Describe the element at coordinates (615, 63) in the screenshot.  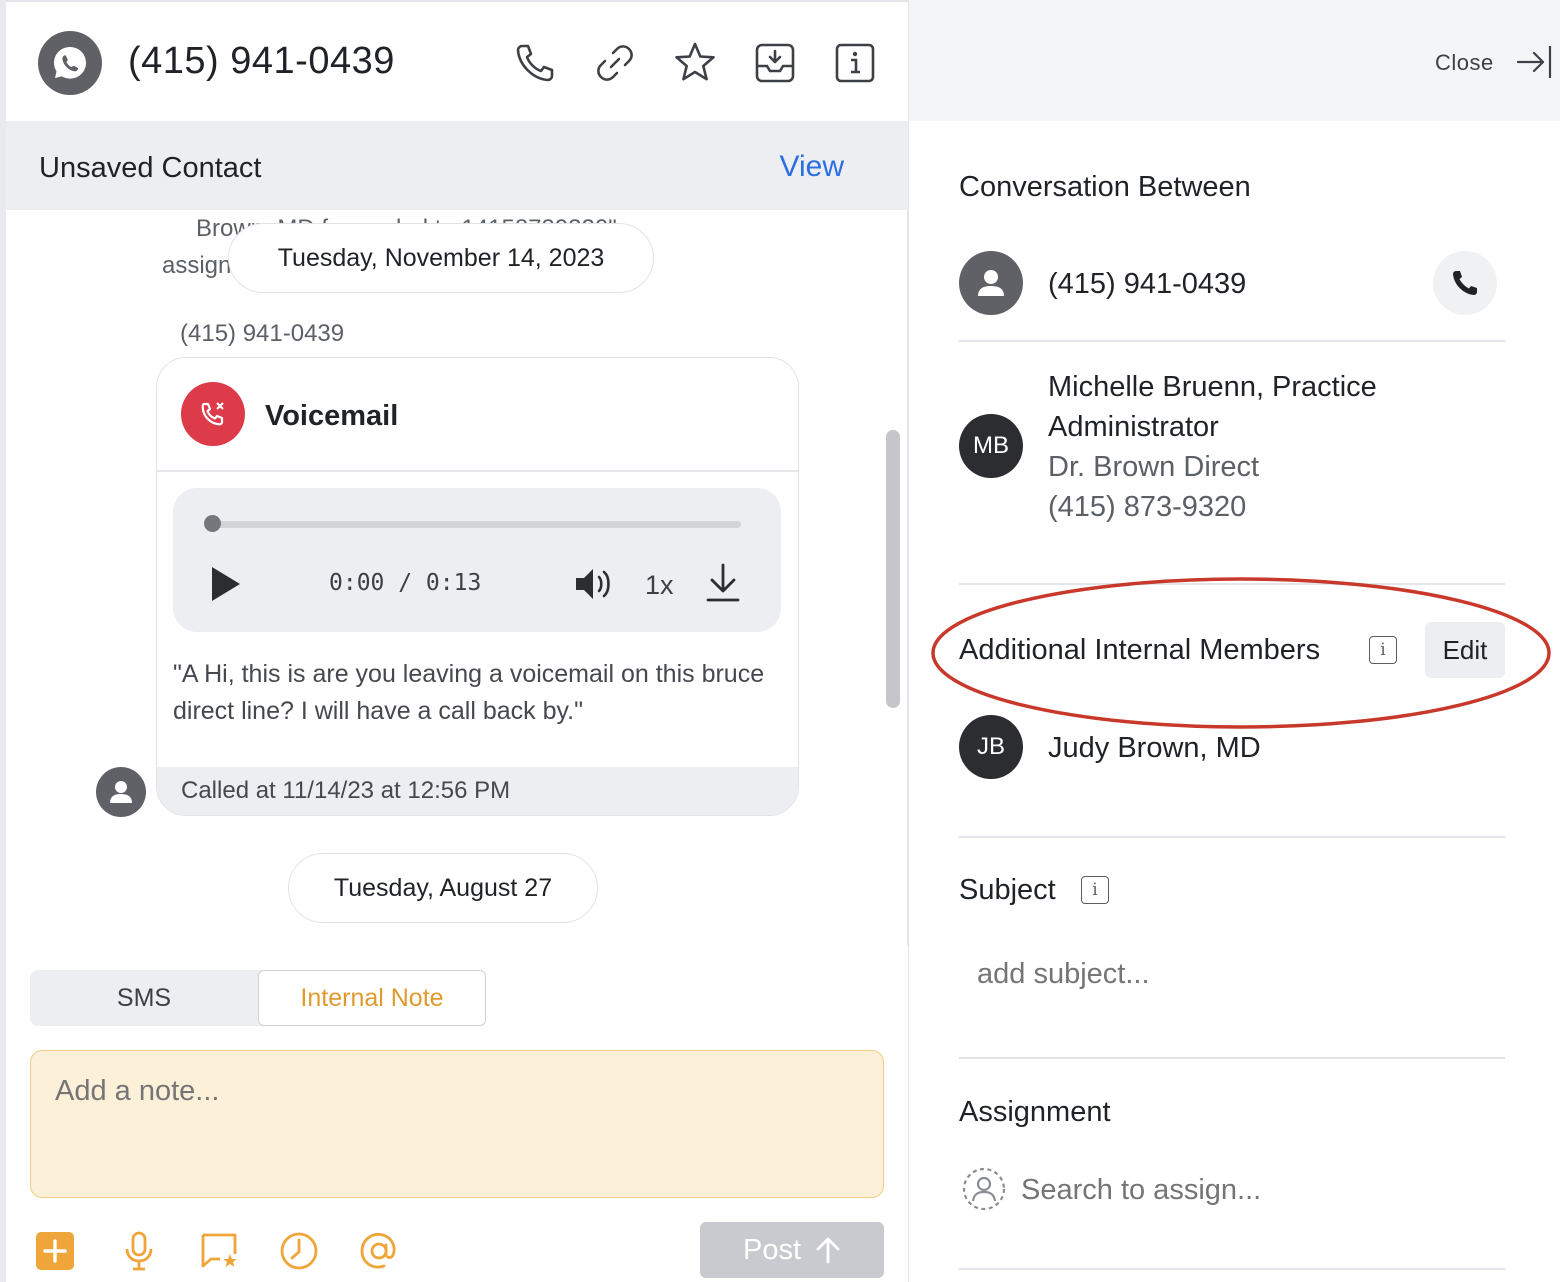
I see `link-icon` at that location.